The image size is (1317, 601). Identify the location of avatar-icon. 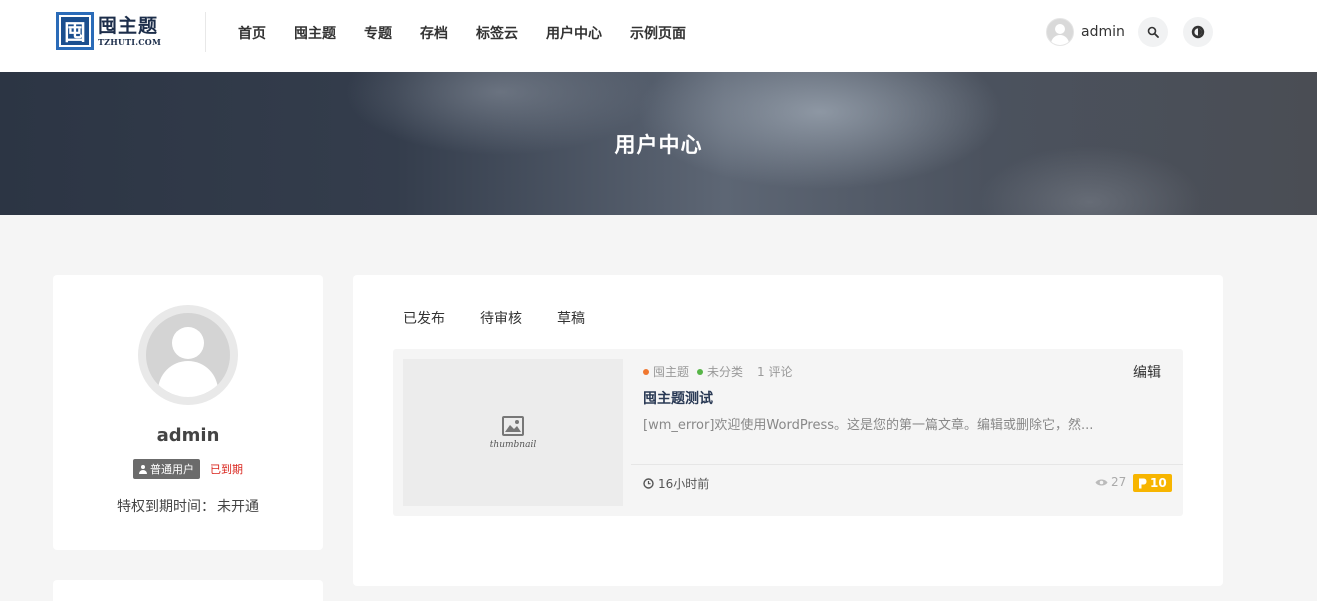
(1060, 32).